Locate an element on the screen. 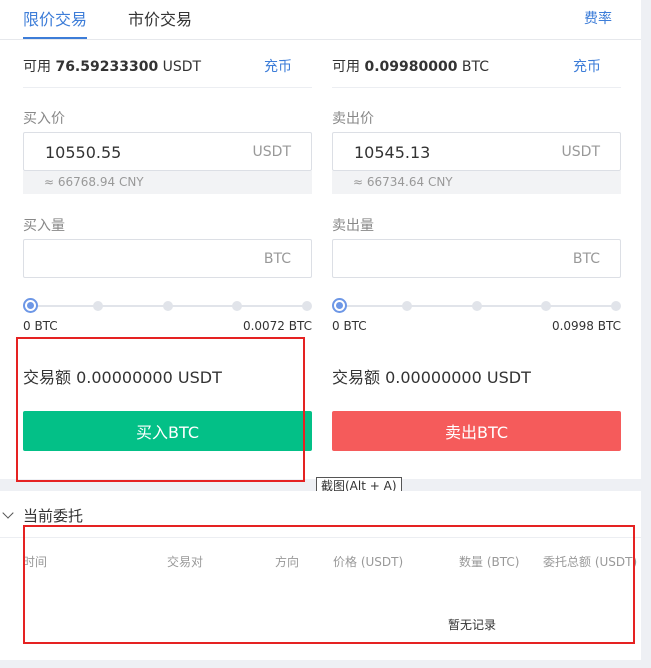 The height and width of the screenshot is (668, 651). fee-rate-link: 费率 is located at coordinates (598, 18).